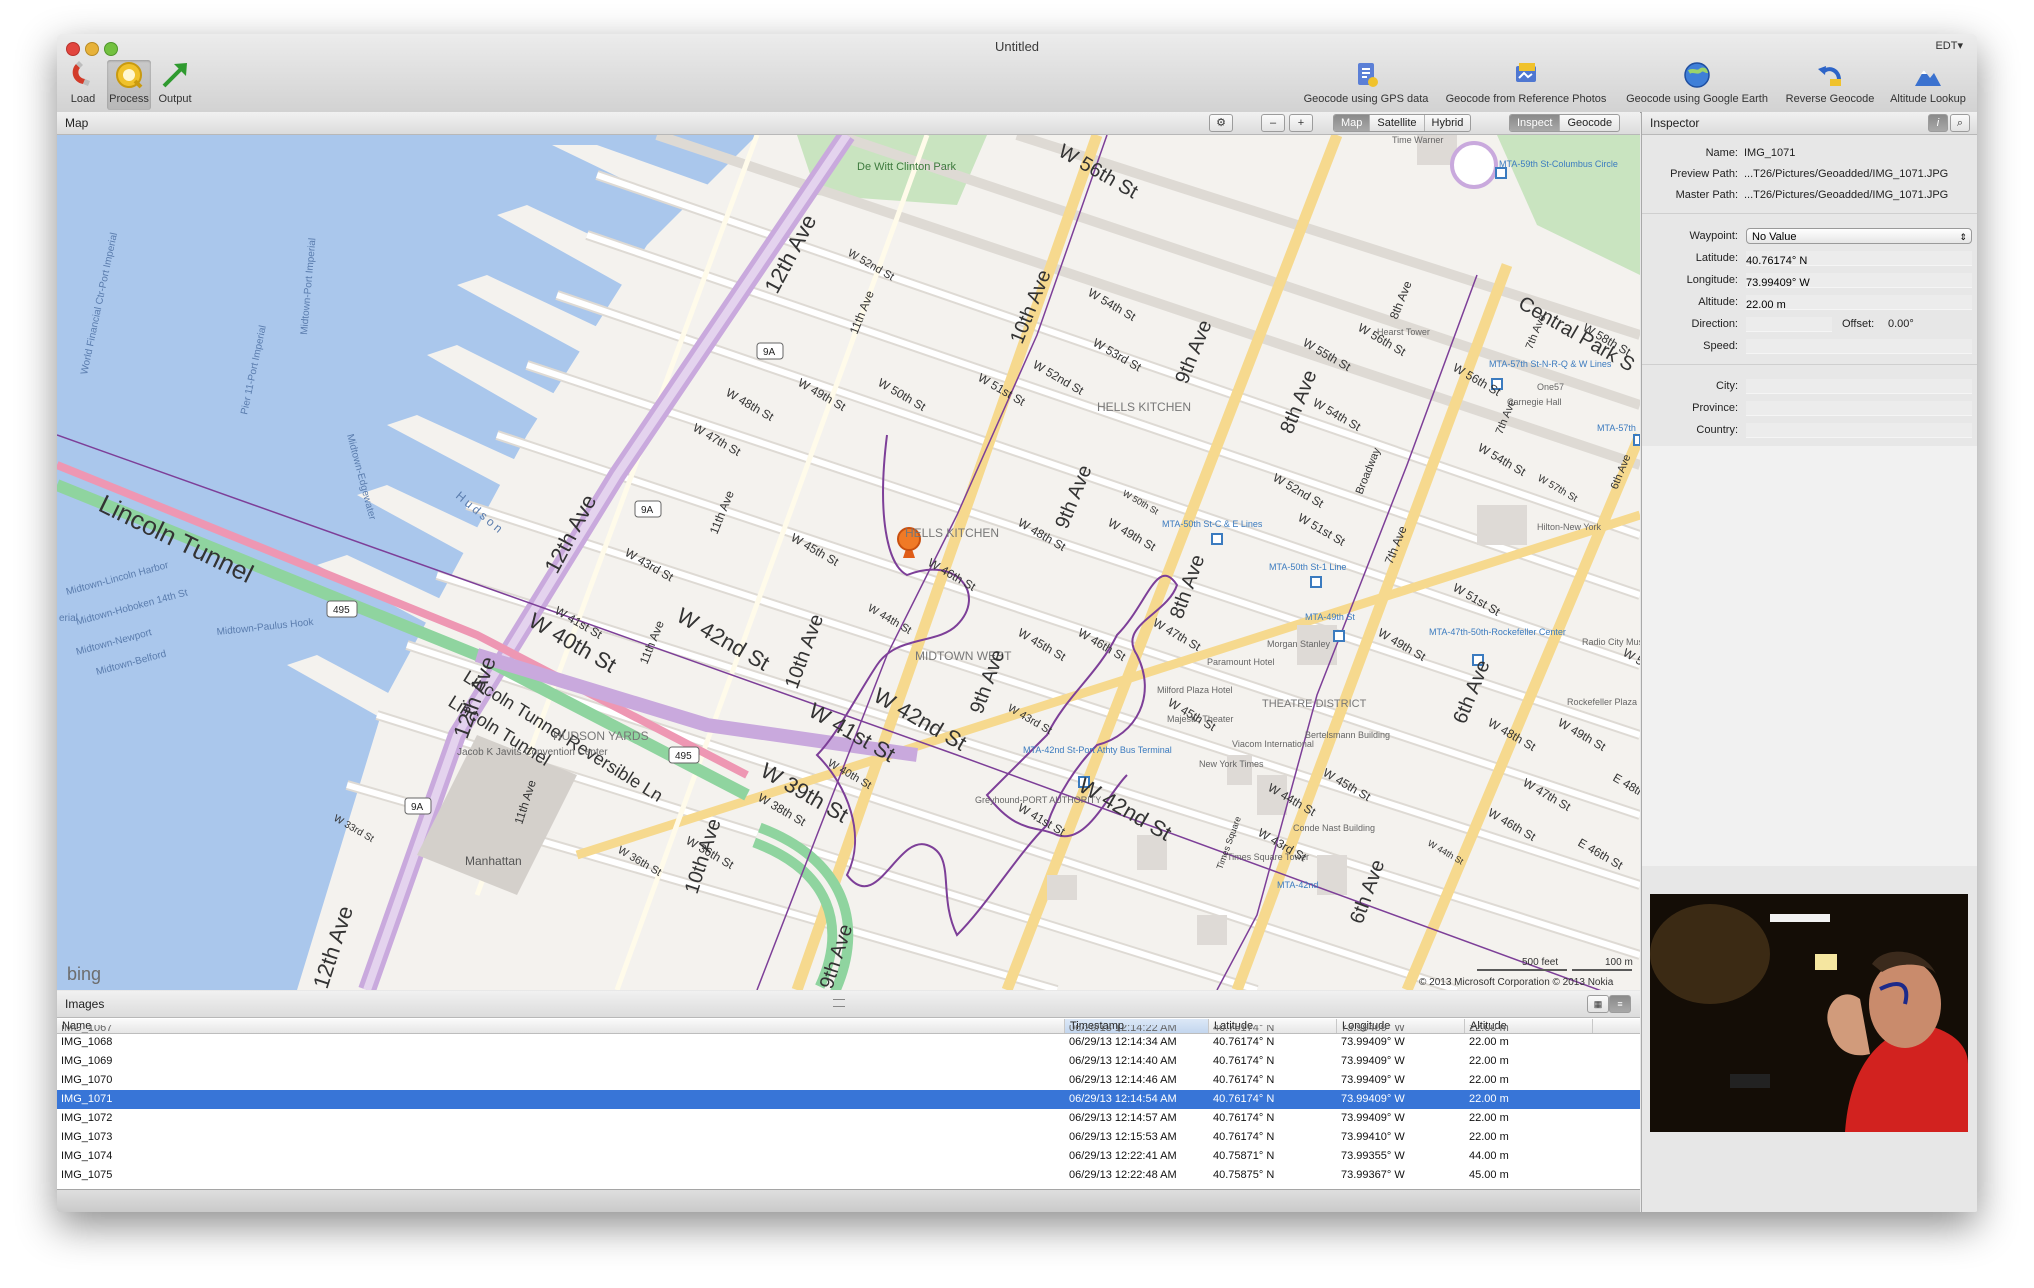 The height and width of the screenshot is (1288, 2034). What do you see at coordinates (87, 1029) in the screenshot?
I see `cell-name: IMG_1067` at bounding box center [87, 1029].